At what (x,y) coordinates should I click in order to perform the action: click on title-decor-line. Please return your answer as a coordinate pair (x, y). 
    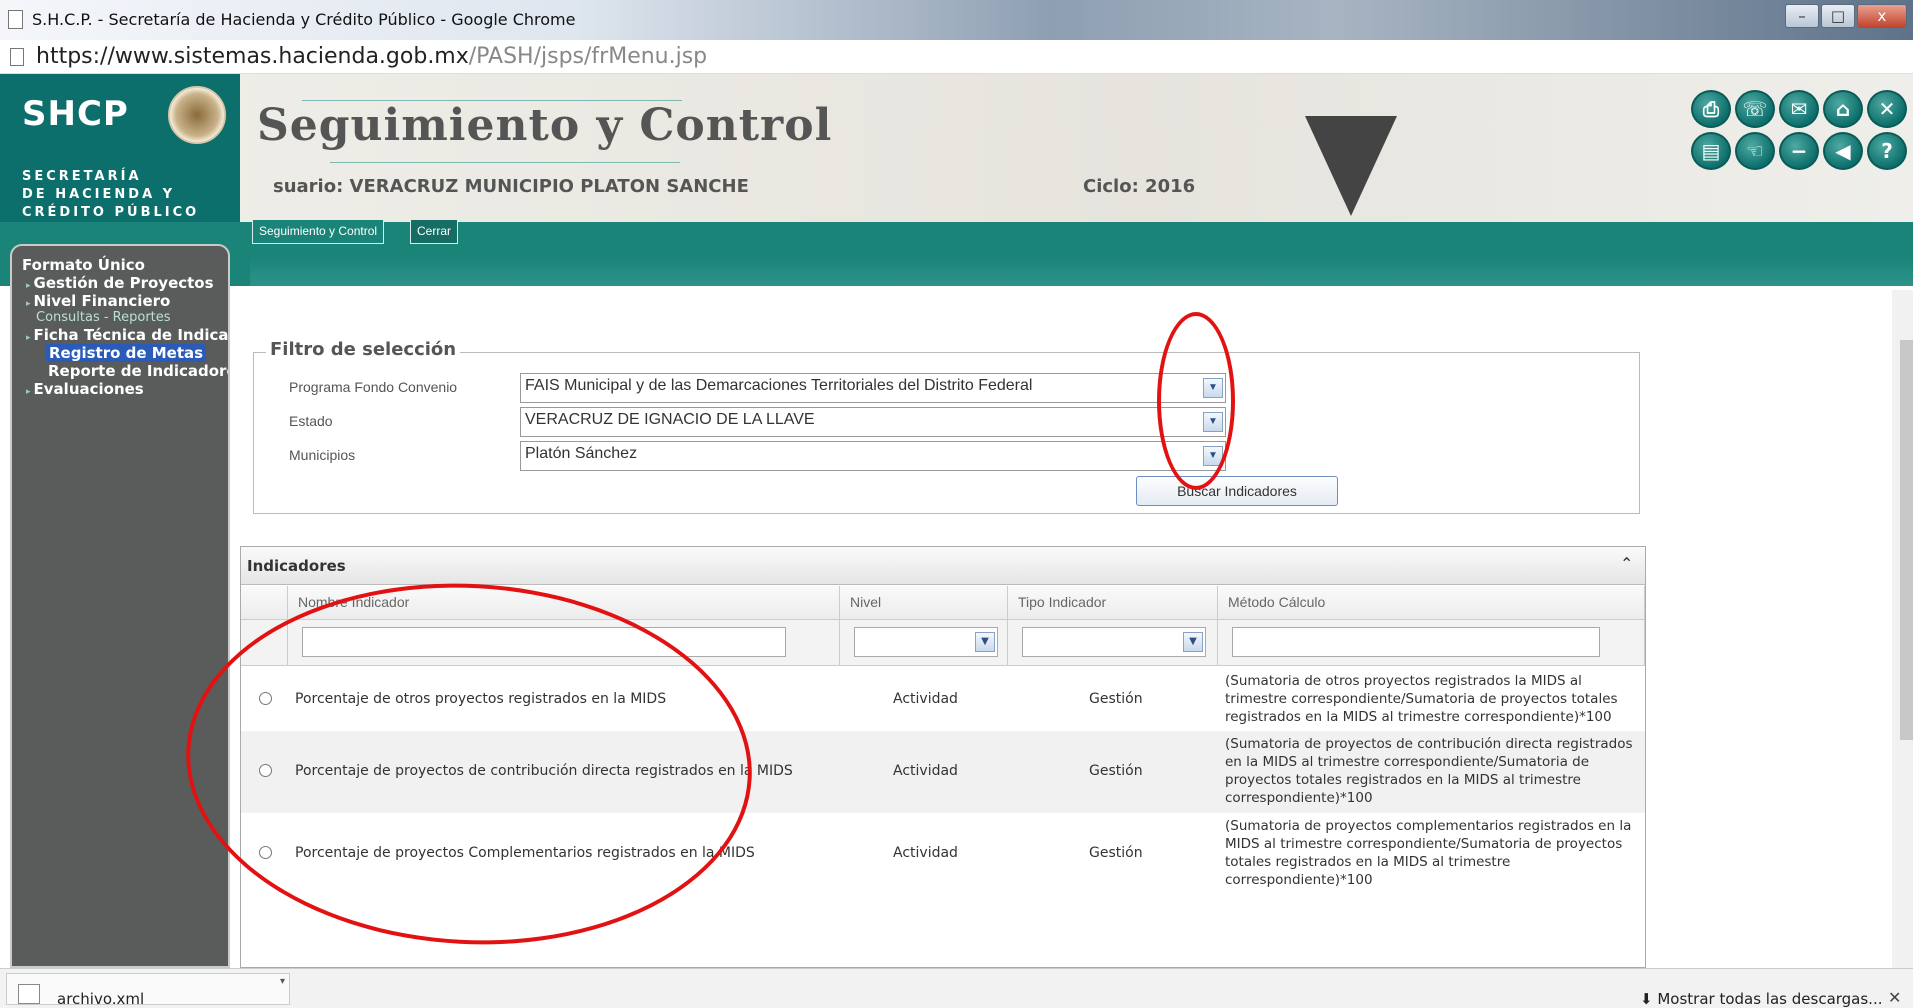
    Looking at the image, I should click on (505, 162).